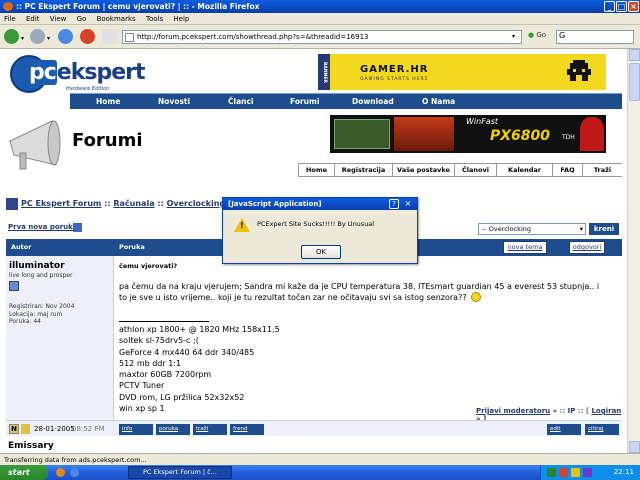  What do you see at coordinates (602, 429) in the screenshot?
I see `quote-button: citiraj` at bounding box center [602, 429].